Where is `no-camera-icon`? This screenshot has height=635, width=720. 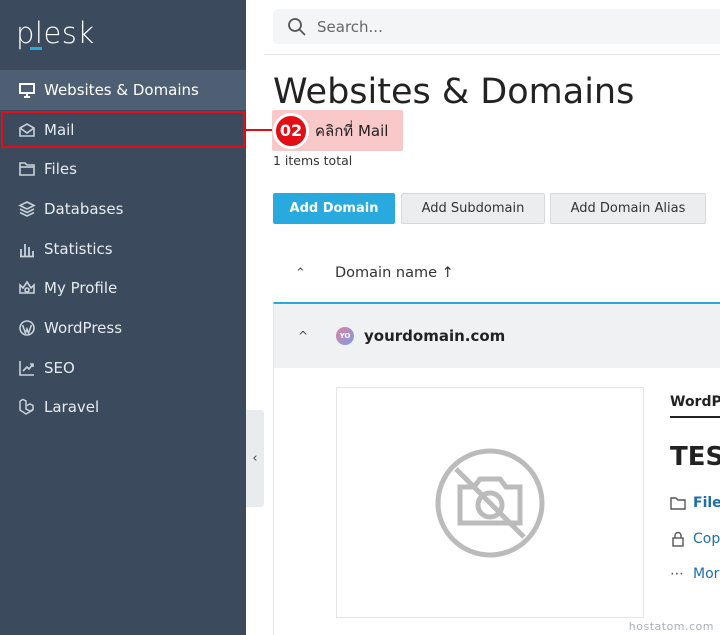
no-camera-icon is located at coordinates (490, 502).